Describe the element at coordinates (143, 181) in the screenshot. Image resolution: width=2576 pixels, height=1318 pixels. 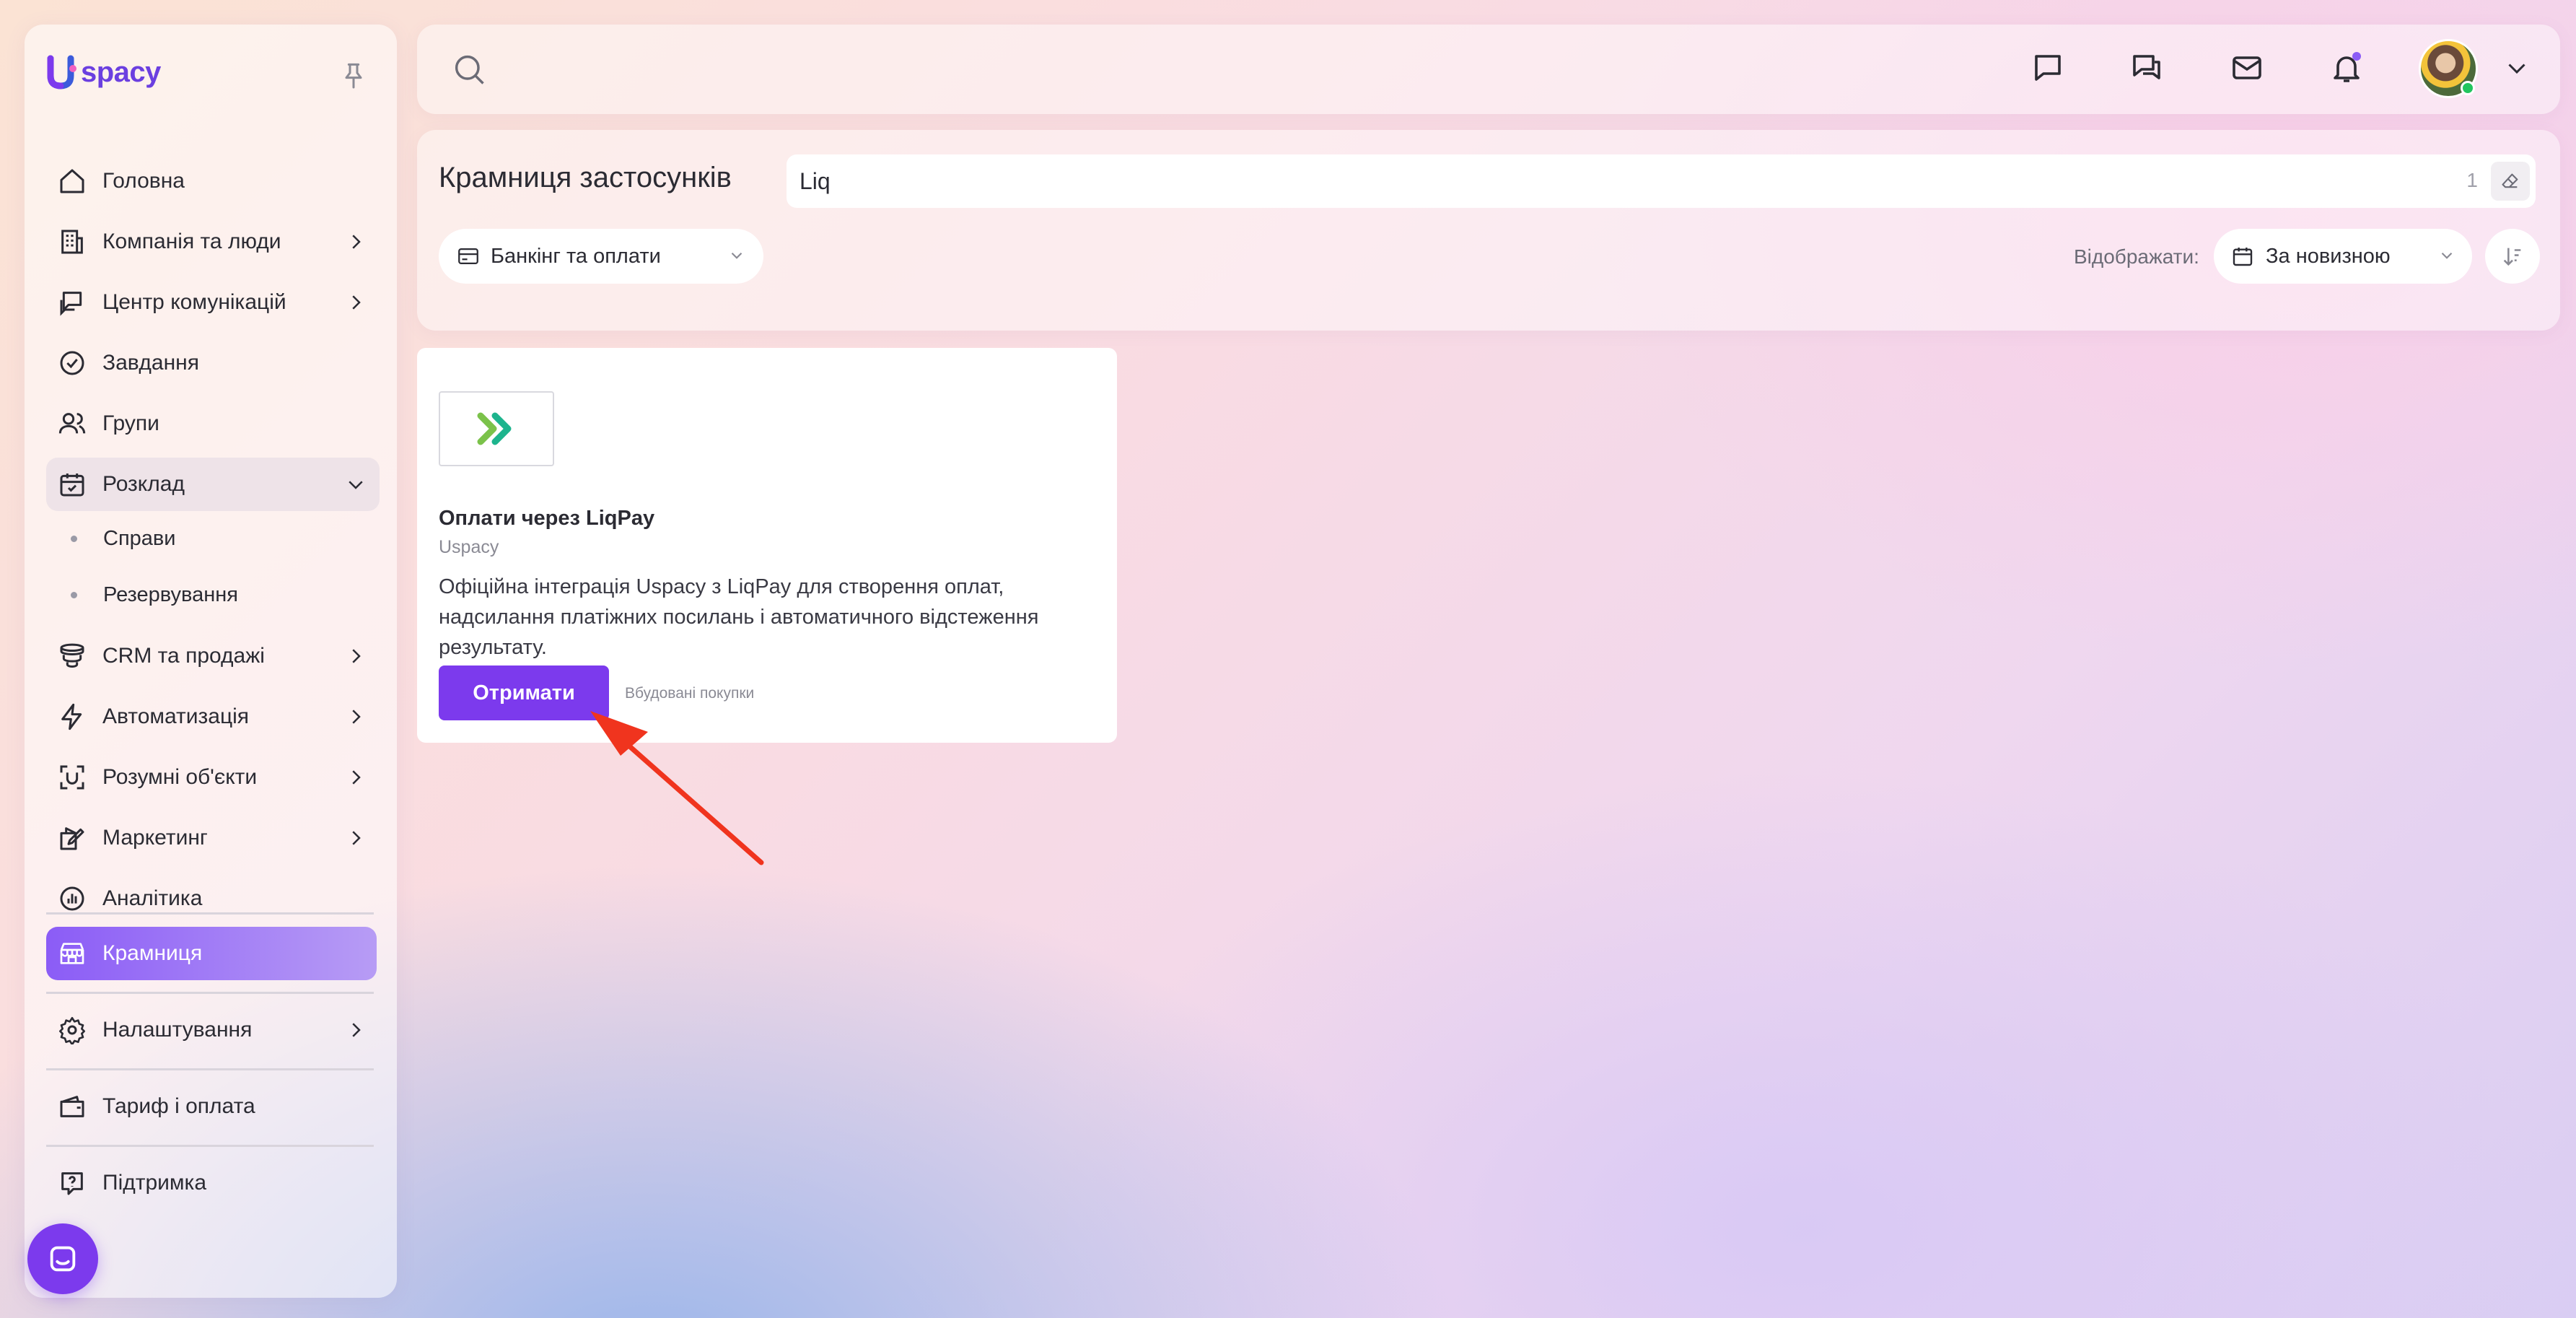
I see `sidebar-item-label: Головна` at that location.